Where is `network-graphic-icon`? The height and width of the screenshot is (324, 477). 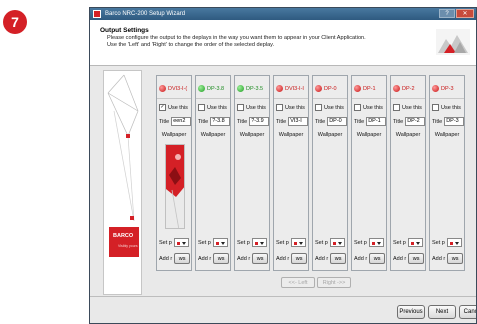 network-graphic-icon is located at coordinates (123, 148).